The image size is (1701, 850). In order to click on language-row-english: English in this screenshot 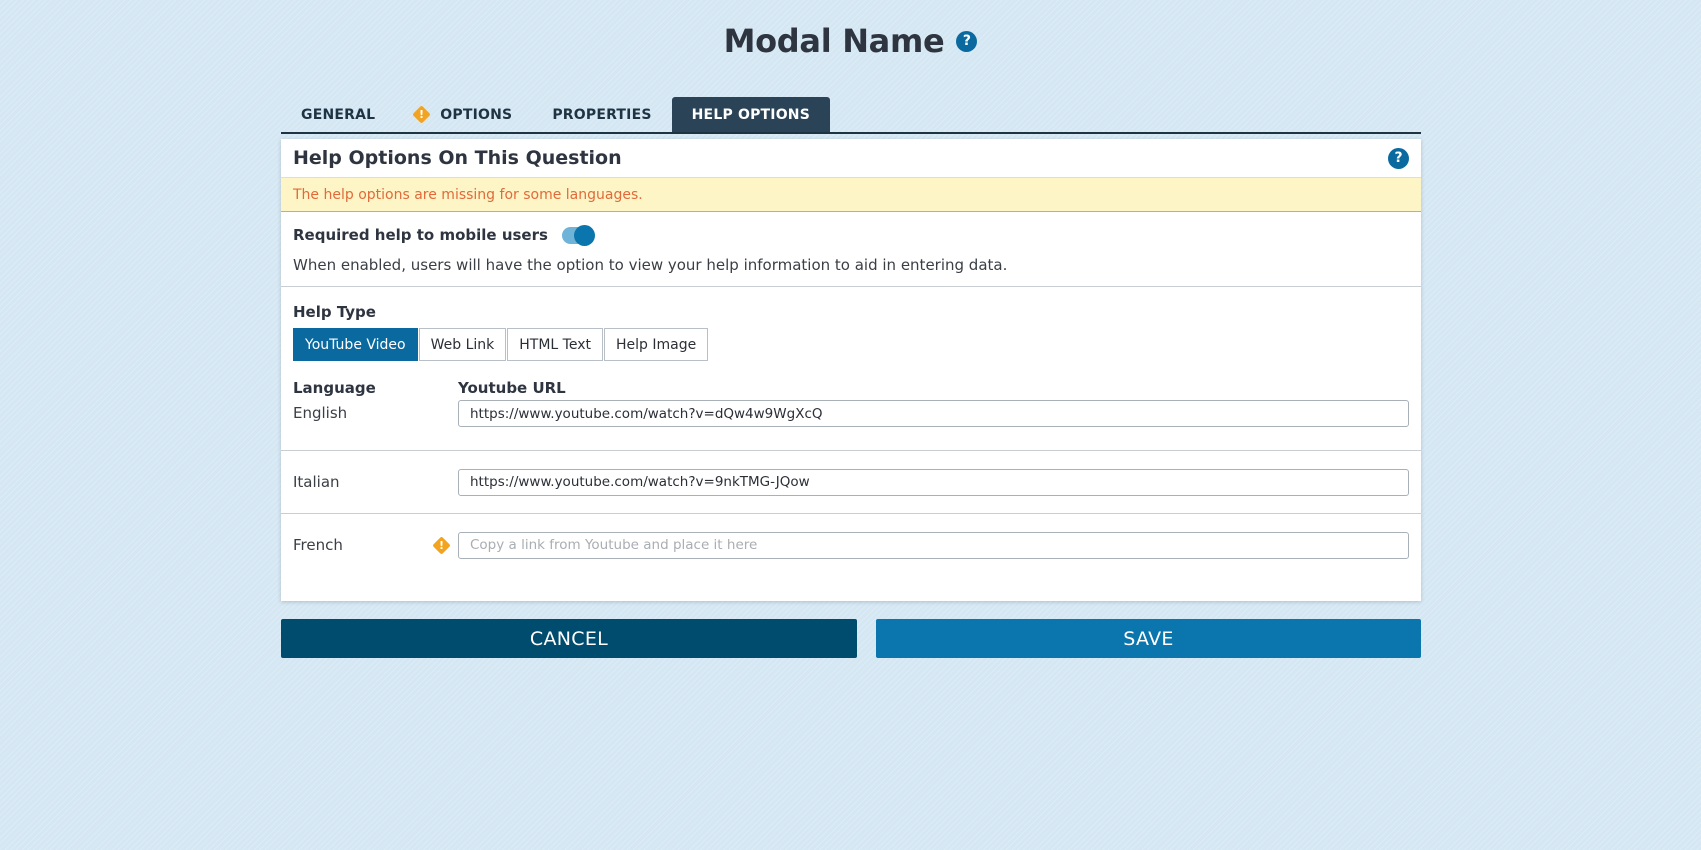, I will do `click(851, 424)`.